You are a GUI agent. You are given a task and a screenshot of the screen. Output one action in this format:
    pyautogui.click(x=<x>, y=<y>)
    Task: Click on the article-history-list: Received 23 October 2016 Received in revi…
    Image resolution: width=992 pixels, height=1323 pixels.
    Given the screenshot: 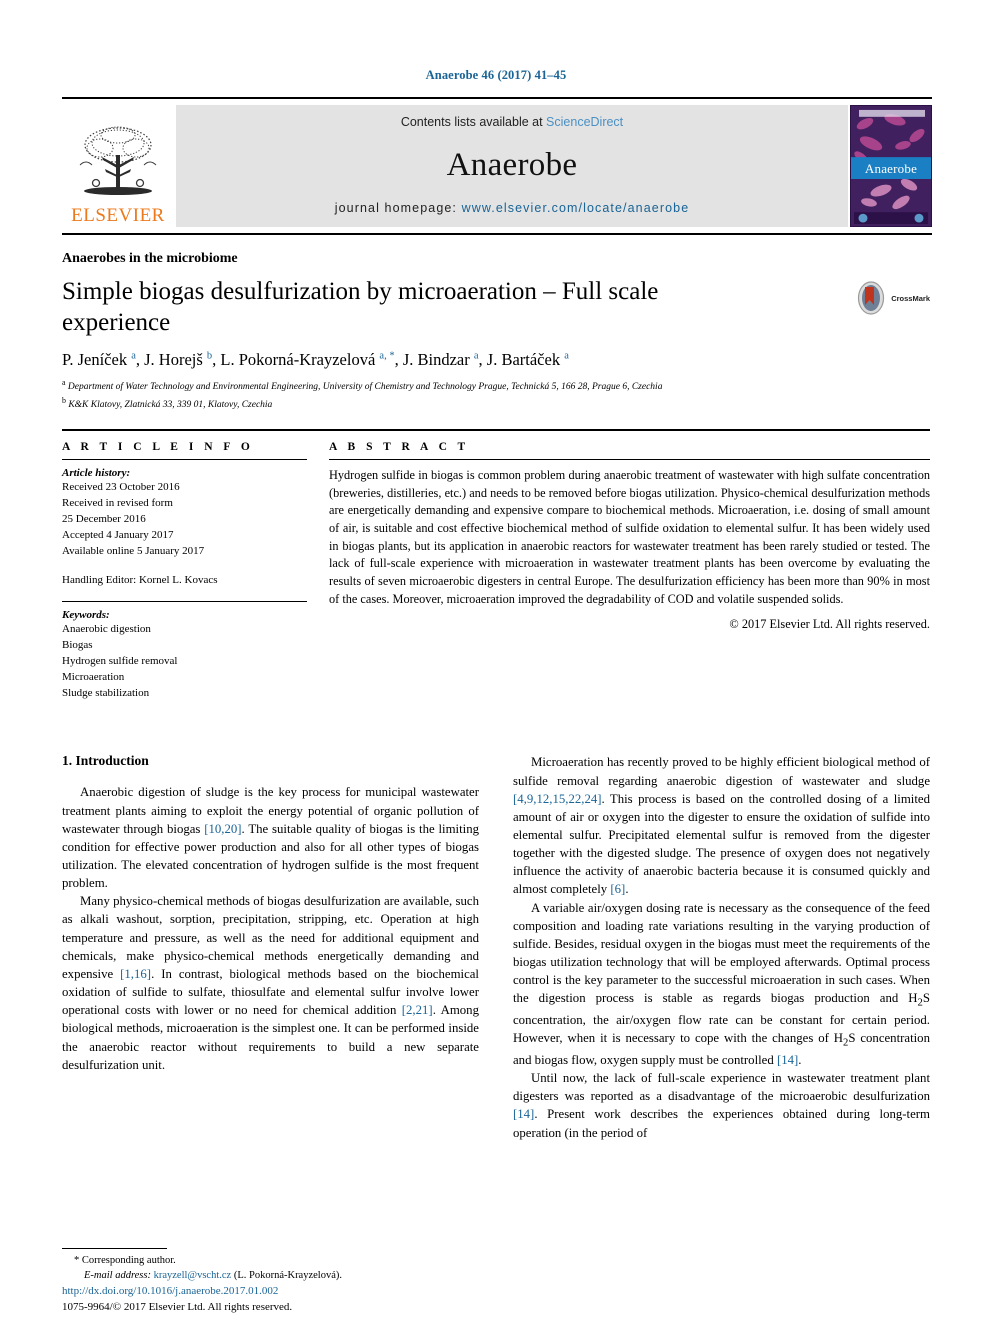 What is the action you would take?
    pyautogui.click(x=184, y=519)
    